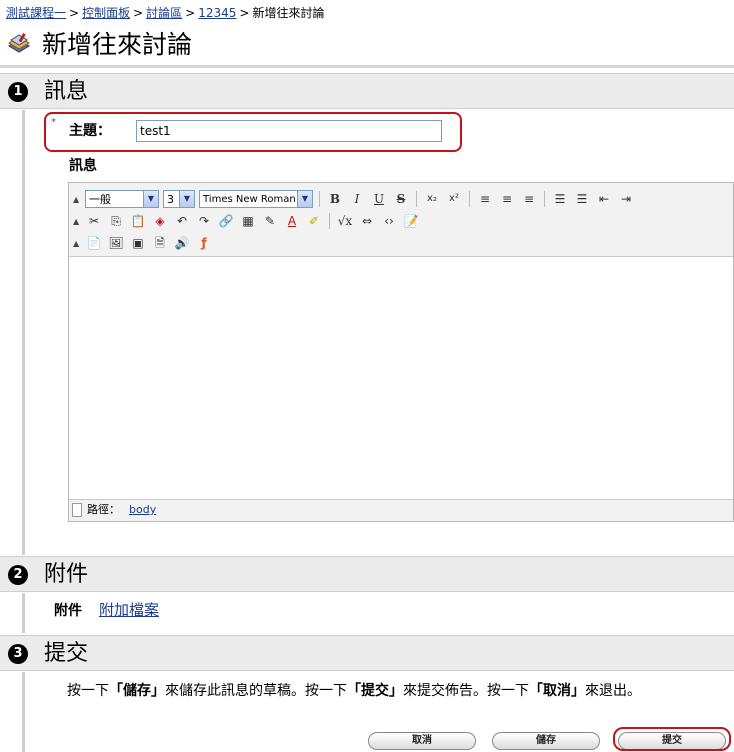 Image resolution: width=734 pixels, height=752 pixels. I want to click on insert-document-icon: 🗎, so click(160, 243).